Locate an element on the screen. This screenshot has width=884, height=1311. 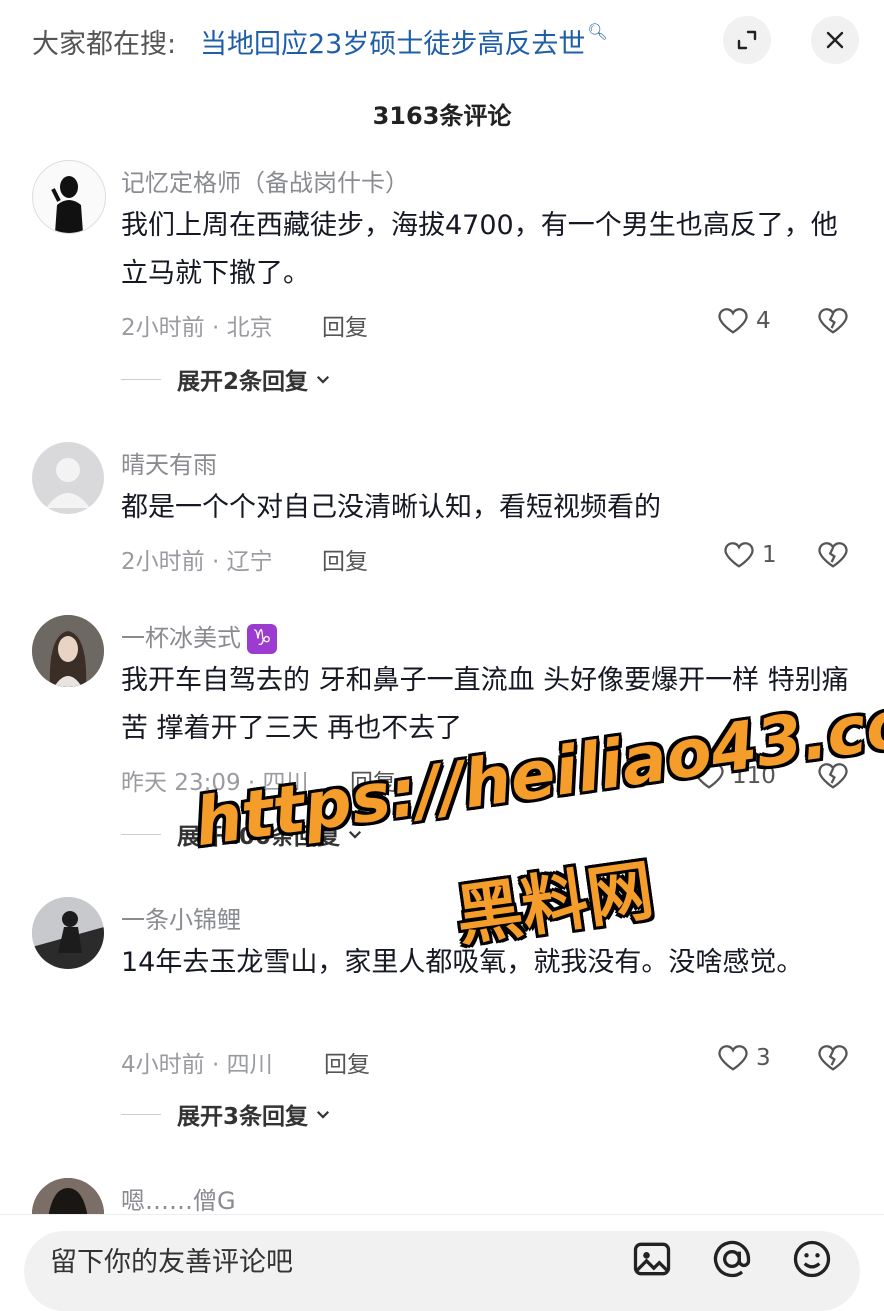
close-icon is located at coordinates (835, 40).